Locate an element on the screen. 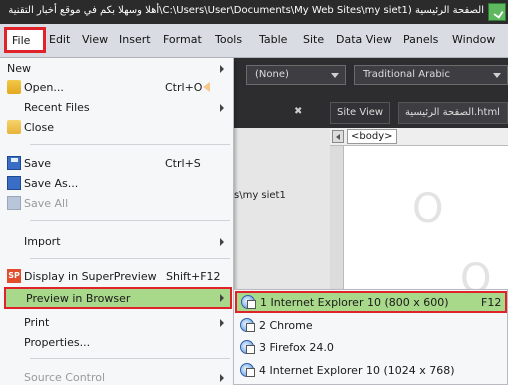 The image size is (508, 385). menu-item-label: Save is located at coordinates (38, 163).